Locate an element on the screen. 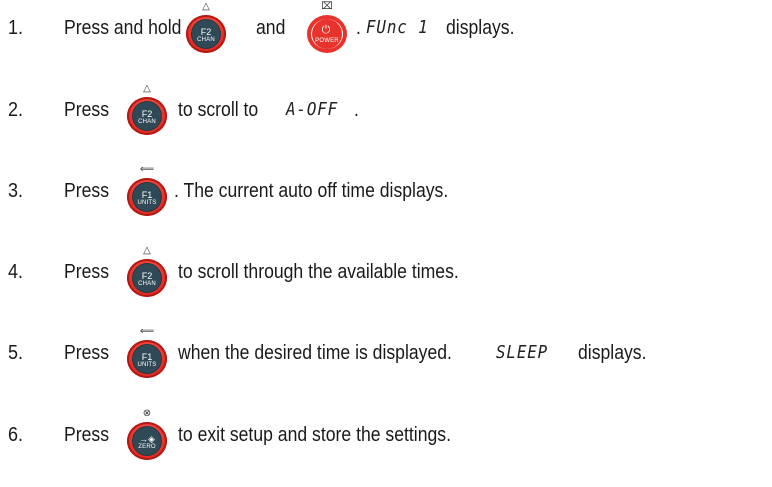 The image size is (772, 487). step-number: 5. is located at coordinates (16, 353).